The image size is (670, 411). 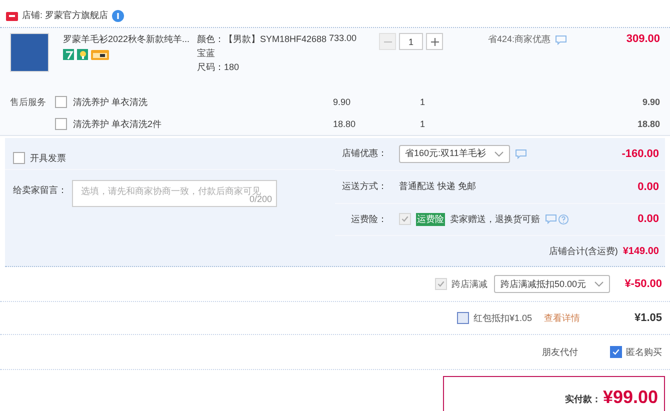 What do you see at coordinates (206, 53) in the screenshot?
I see `product-spec: 宝蓝` at bounding box center [206, 53].